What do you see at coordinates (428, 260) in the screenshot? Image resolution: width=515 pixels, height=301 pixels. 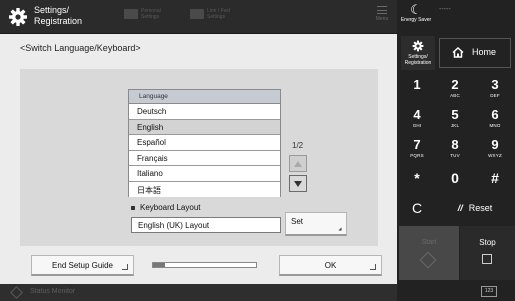 I see `start-icon` at bounding box center [428, 260].